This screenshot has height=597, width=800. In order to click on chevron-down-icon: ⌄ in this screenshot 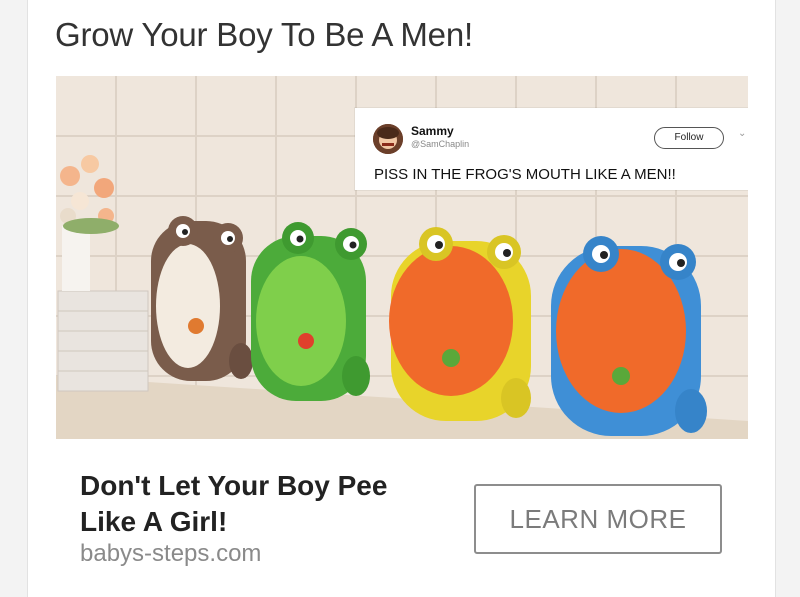, I will do `click(742, 133)`.